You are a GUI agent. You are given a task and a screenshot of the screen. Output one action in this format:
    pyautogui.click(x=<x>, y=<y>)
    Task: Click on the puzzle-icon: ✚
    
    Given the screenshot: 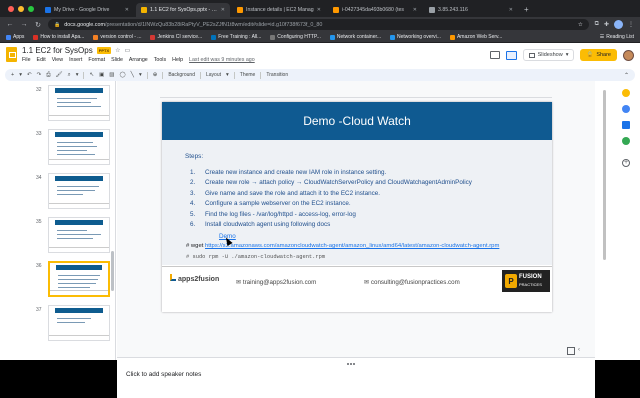 What is the action you would take?
    pyautogui.click(x=606, y=24)
    